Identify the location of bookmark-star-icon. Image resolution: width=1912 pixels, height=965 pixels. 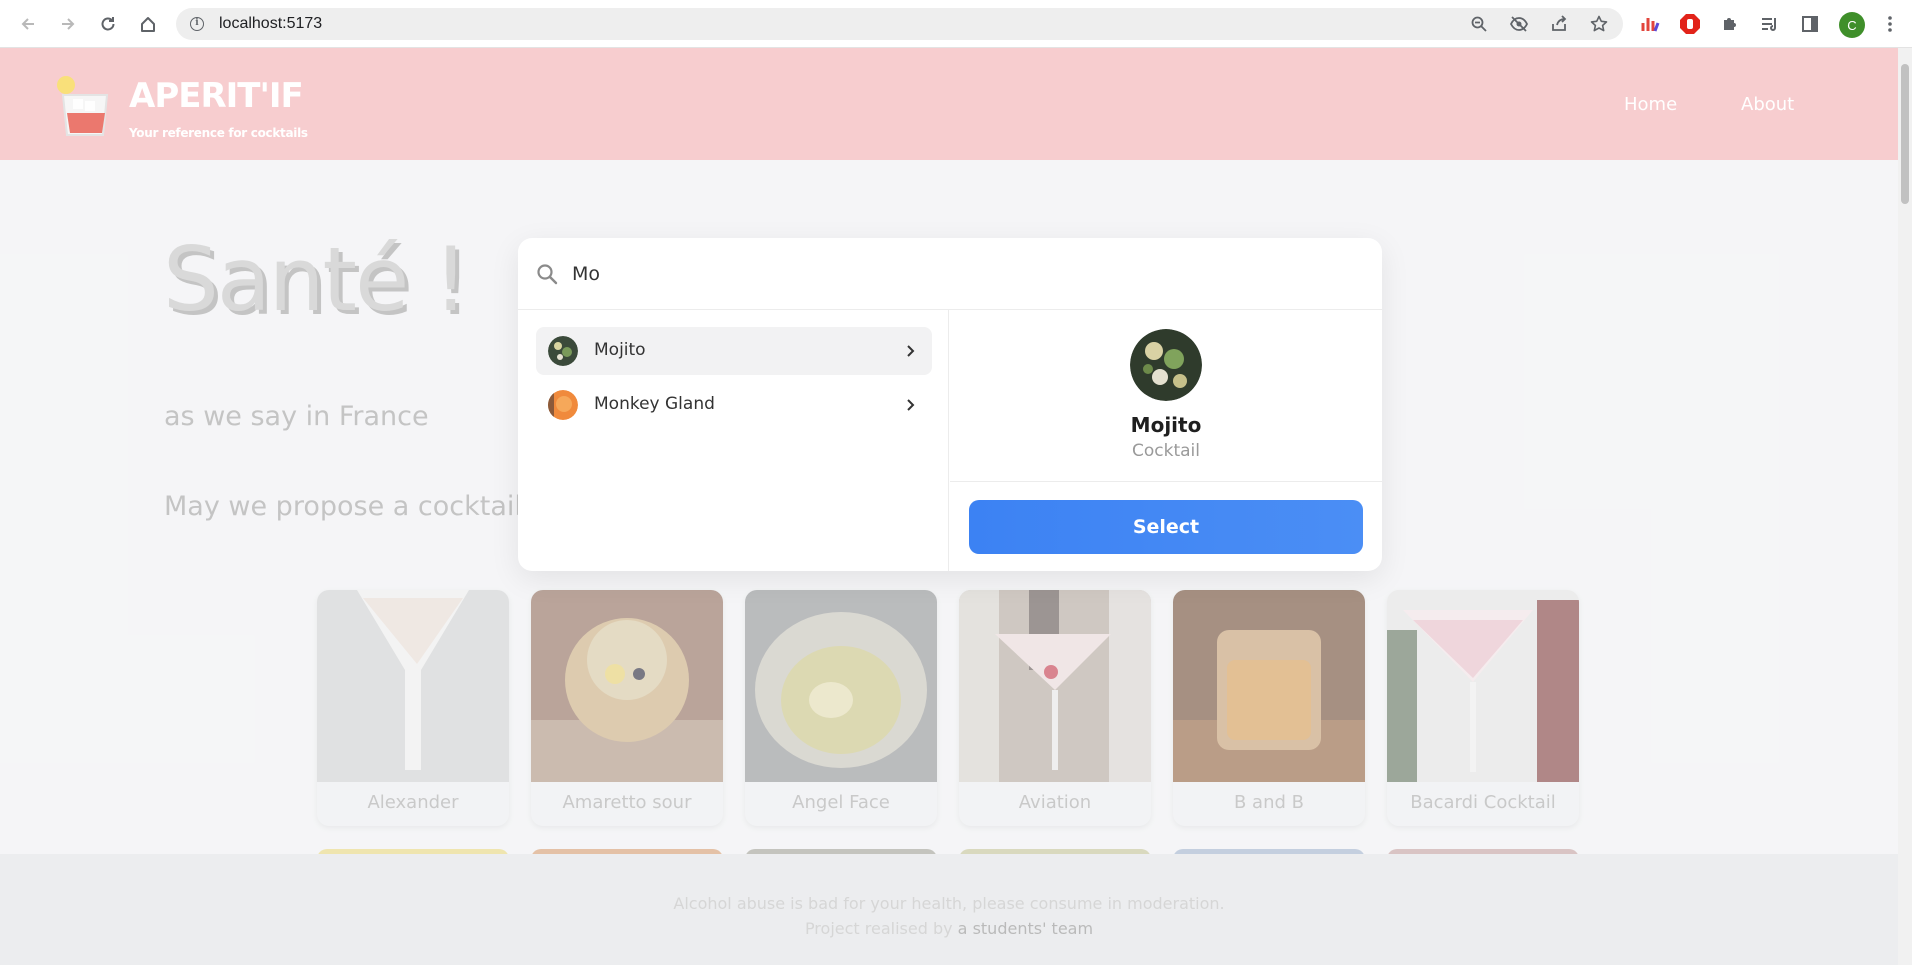
(1599, 24).